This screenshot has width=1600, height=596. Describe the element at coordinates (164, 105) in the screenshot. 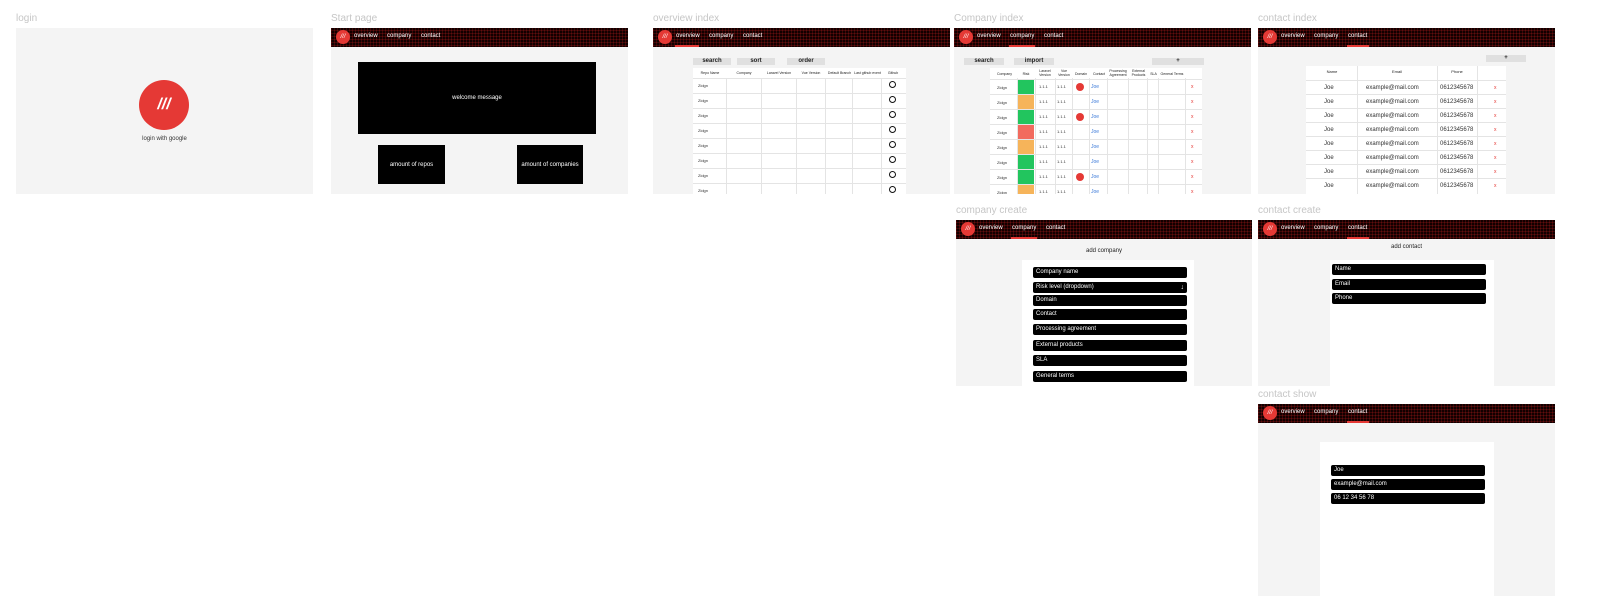

I see `login-logo-button: ///` at that location.